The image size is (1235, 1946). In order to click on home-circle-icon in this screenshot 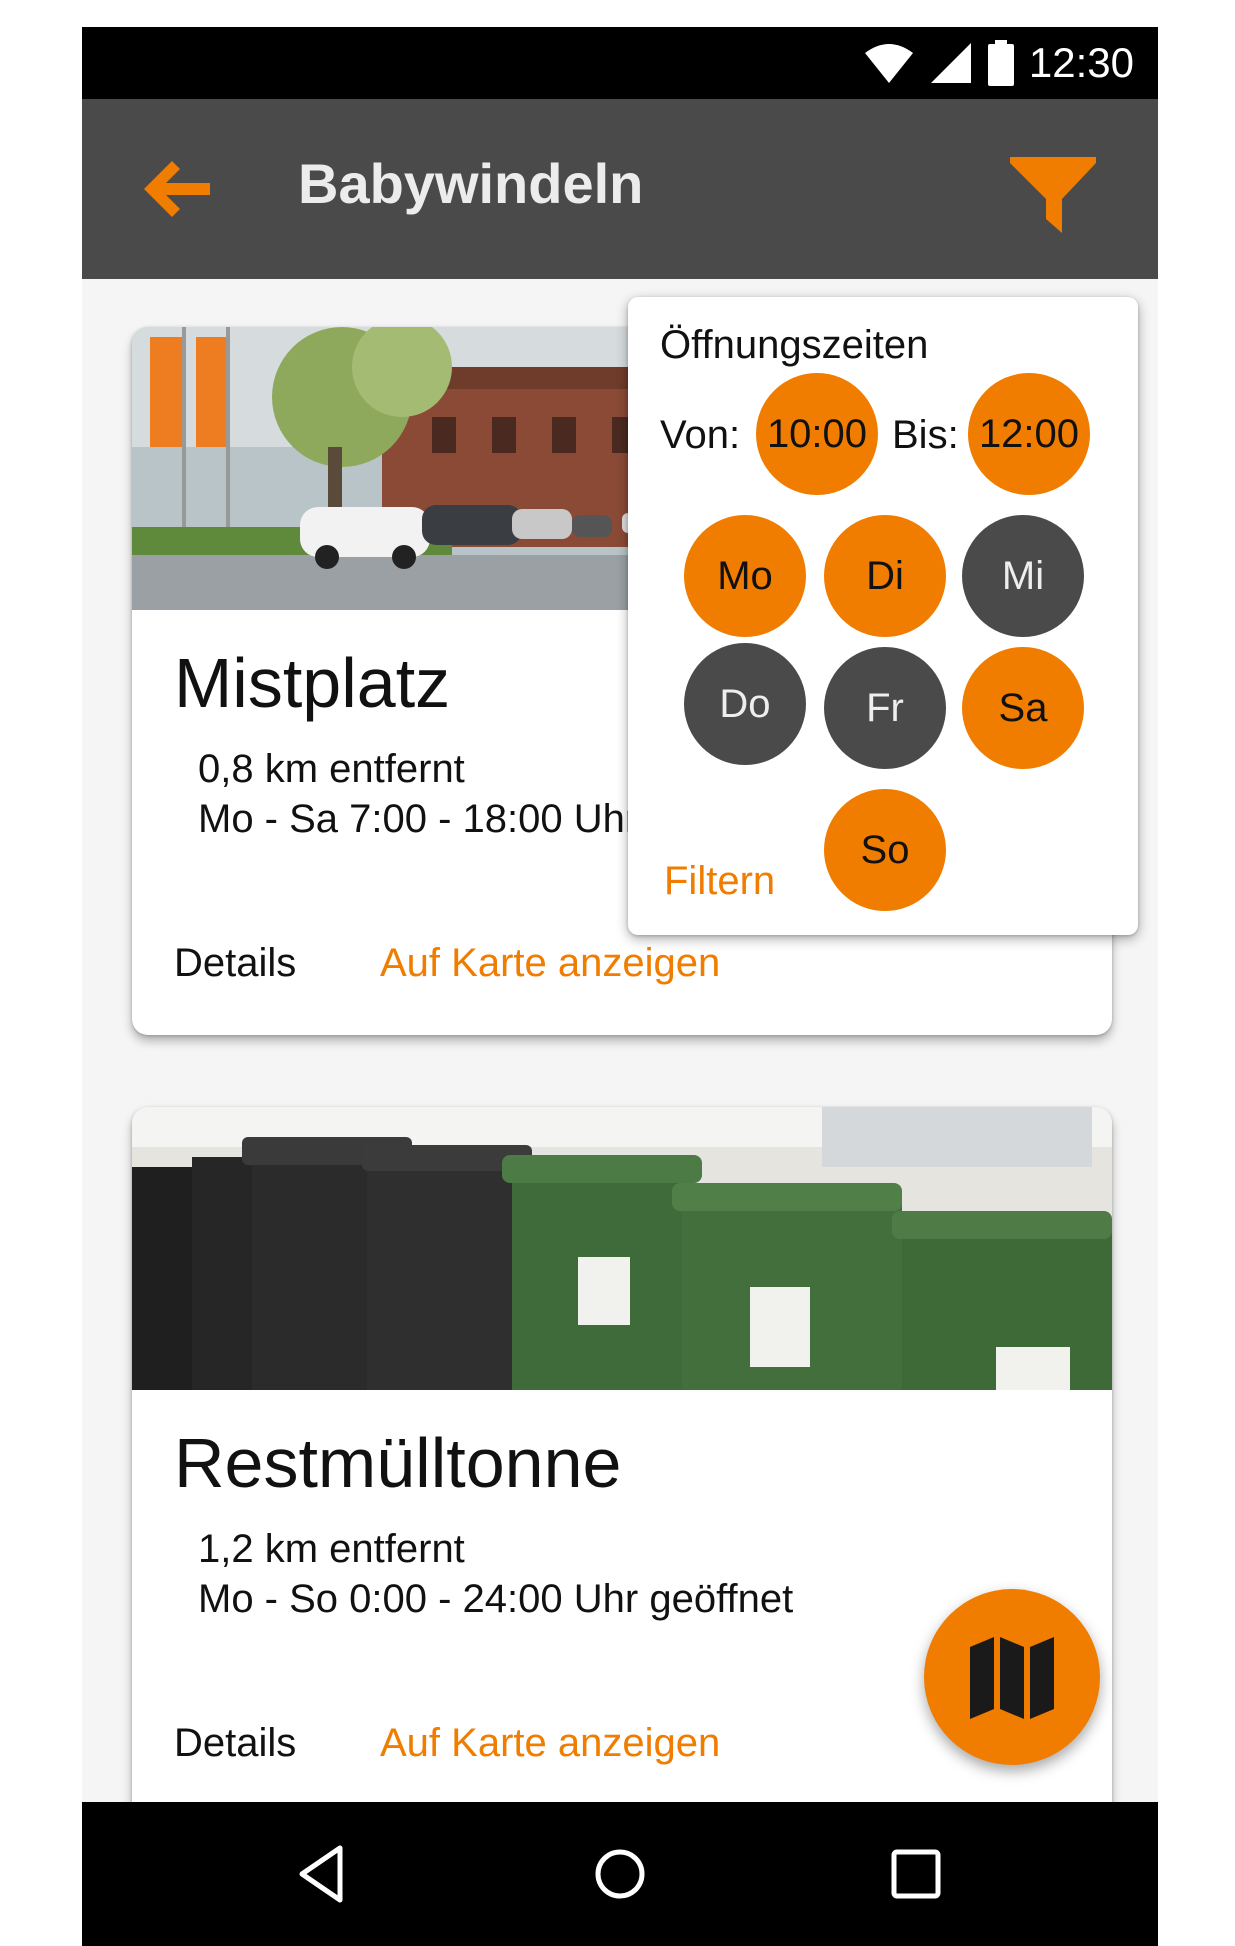, I will do `click(620, 1874)`.